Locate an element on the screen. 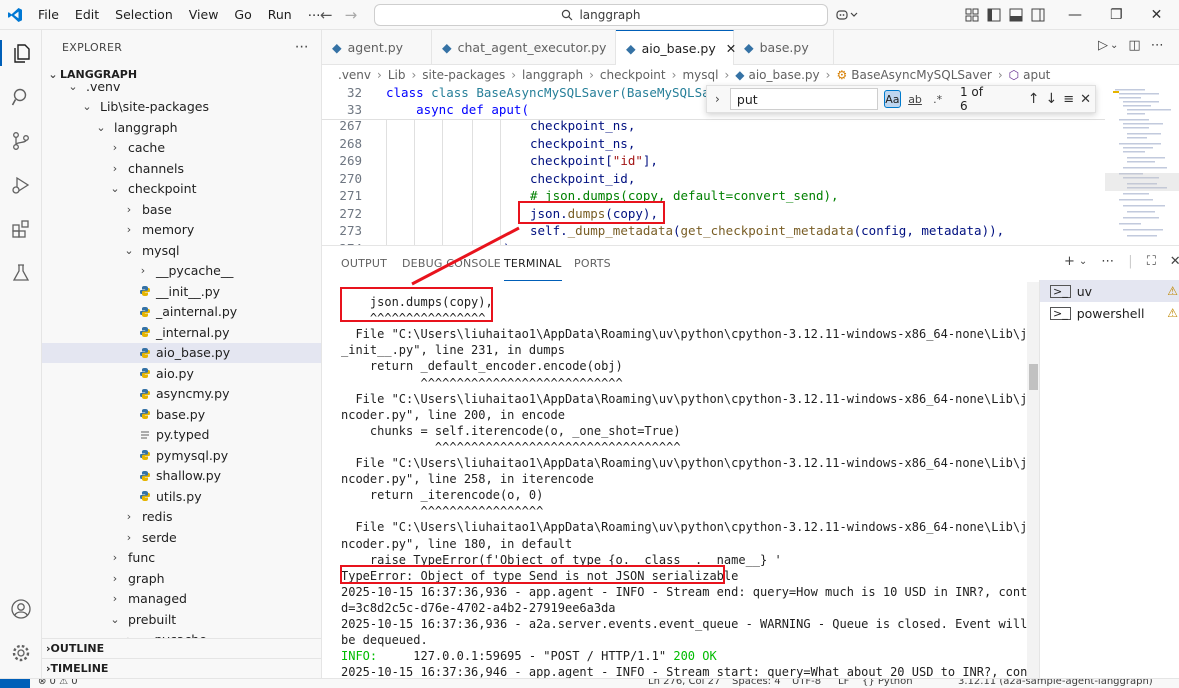  cursor-position: Ln 276, Col 27 is located at coordinates (684, 683).